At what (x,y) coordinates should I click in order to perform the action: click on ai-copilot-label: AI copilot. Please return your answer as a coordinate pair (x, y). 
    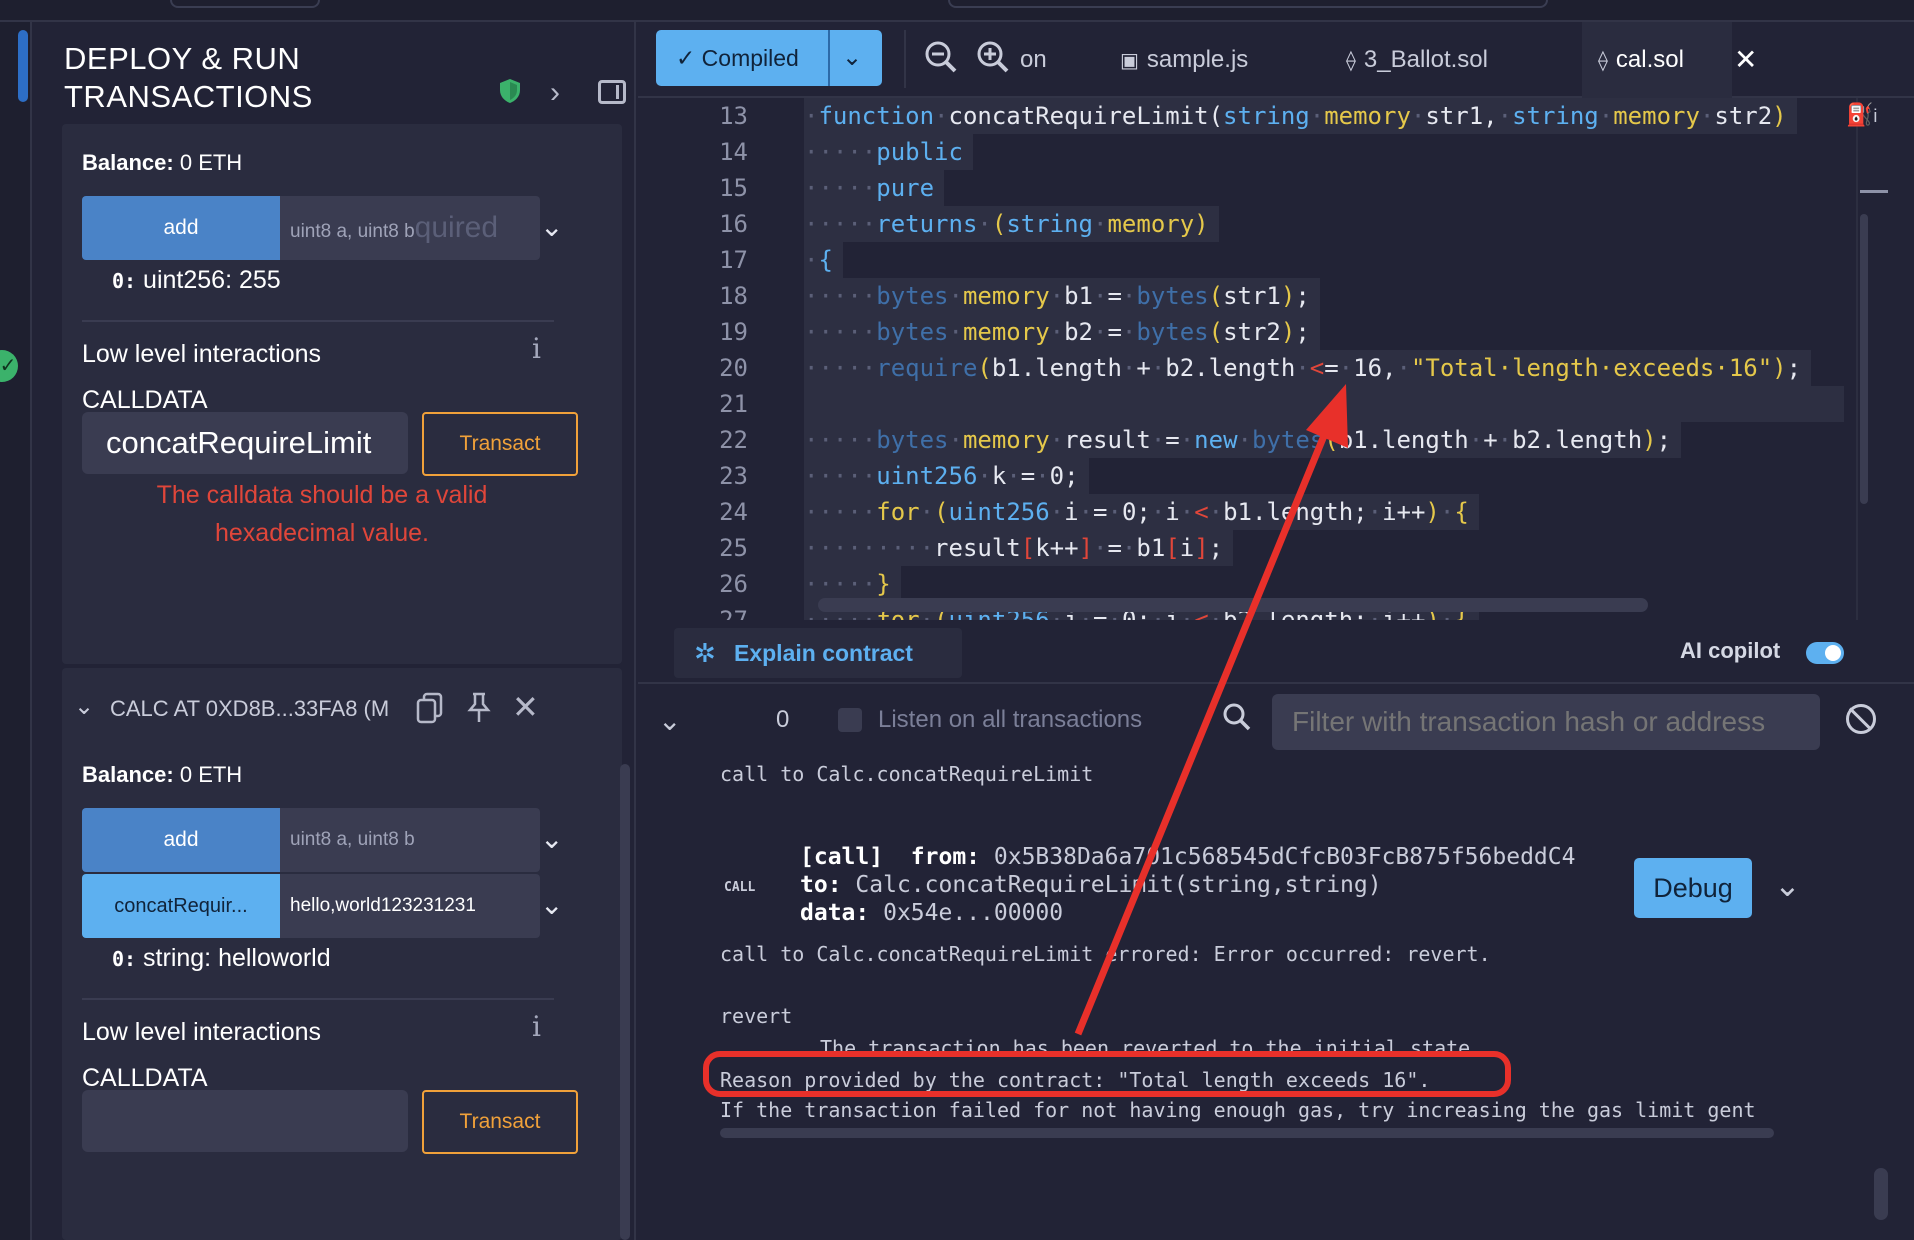
    Looking at the image, I should click on (1730, 650).